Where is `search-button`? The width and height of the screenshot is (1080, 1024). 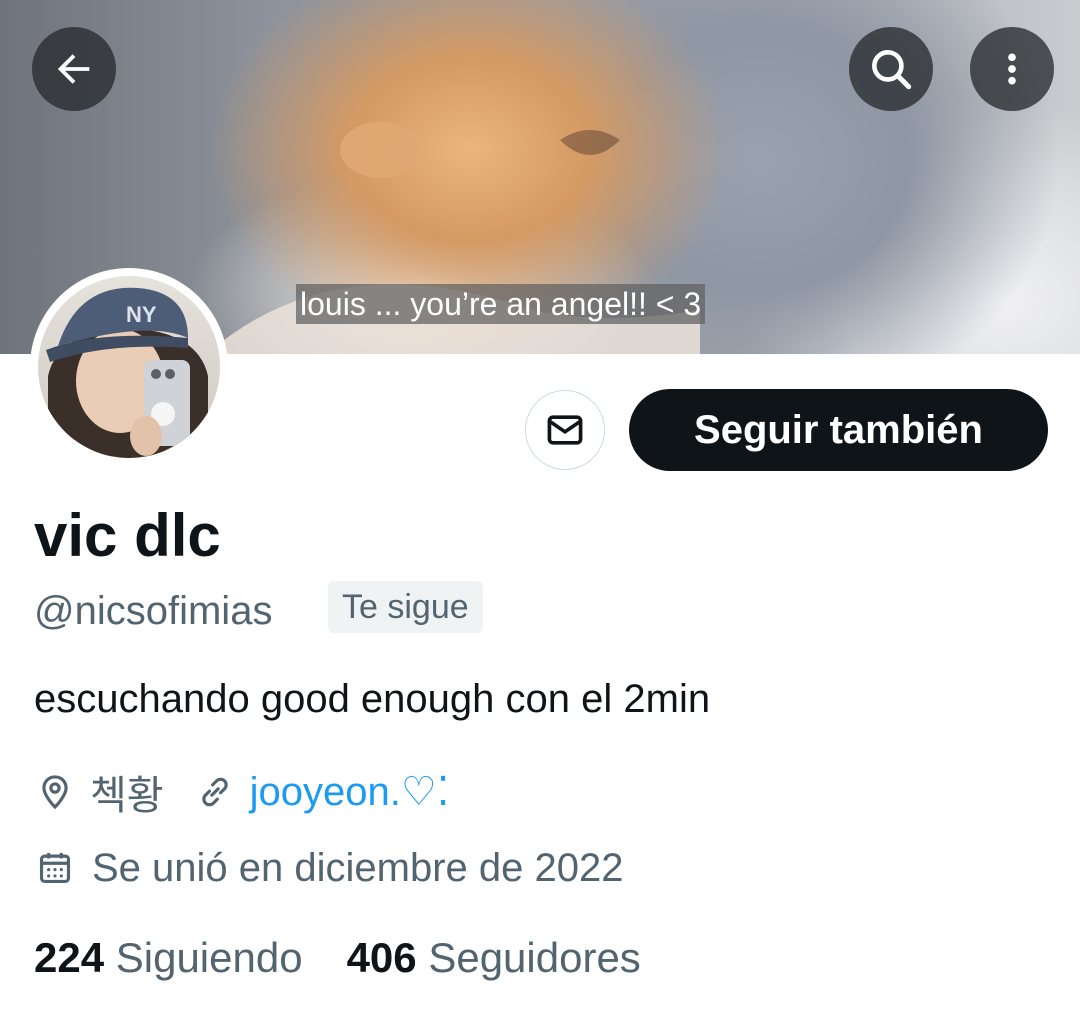 search-button is located at coordinates (891, 69).